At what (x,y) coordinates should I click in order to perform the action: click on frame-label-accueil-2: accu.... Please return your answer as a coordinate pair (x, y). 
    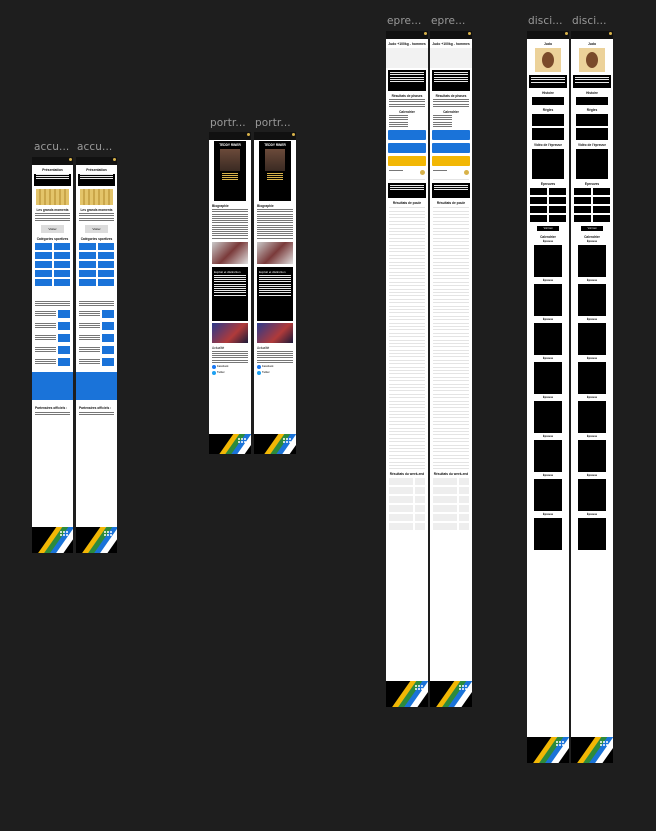
    Looking at the image, I should click on (94, 147).